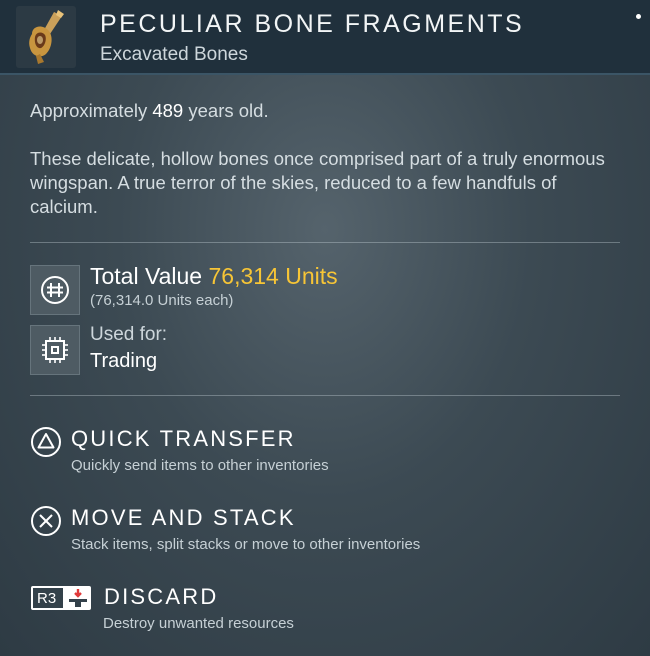  I want to click on item-category: Excavated Bones, so click(174, 54).